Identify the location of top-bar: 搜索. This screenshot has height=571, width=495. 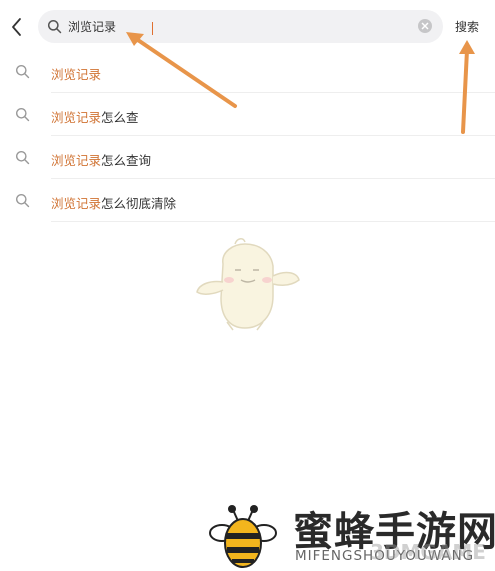
(247, 26).